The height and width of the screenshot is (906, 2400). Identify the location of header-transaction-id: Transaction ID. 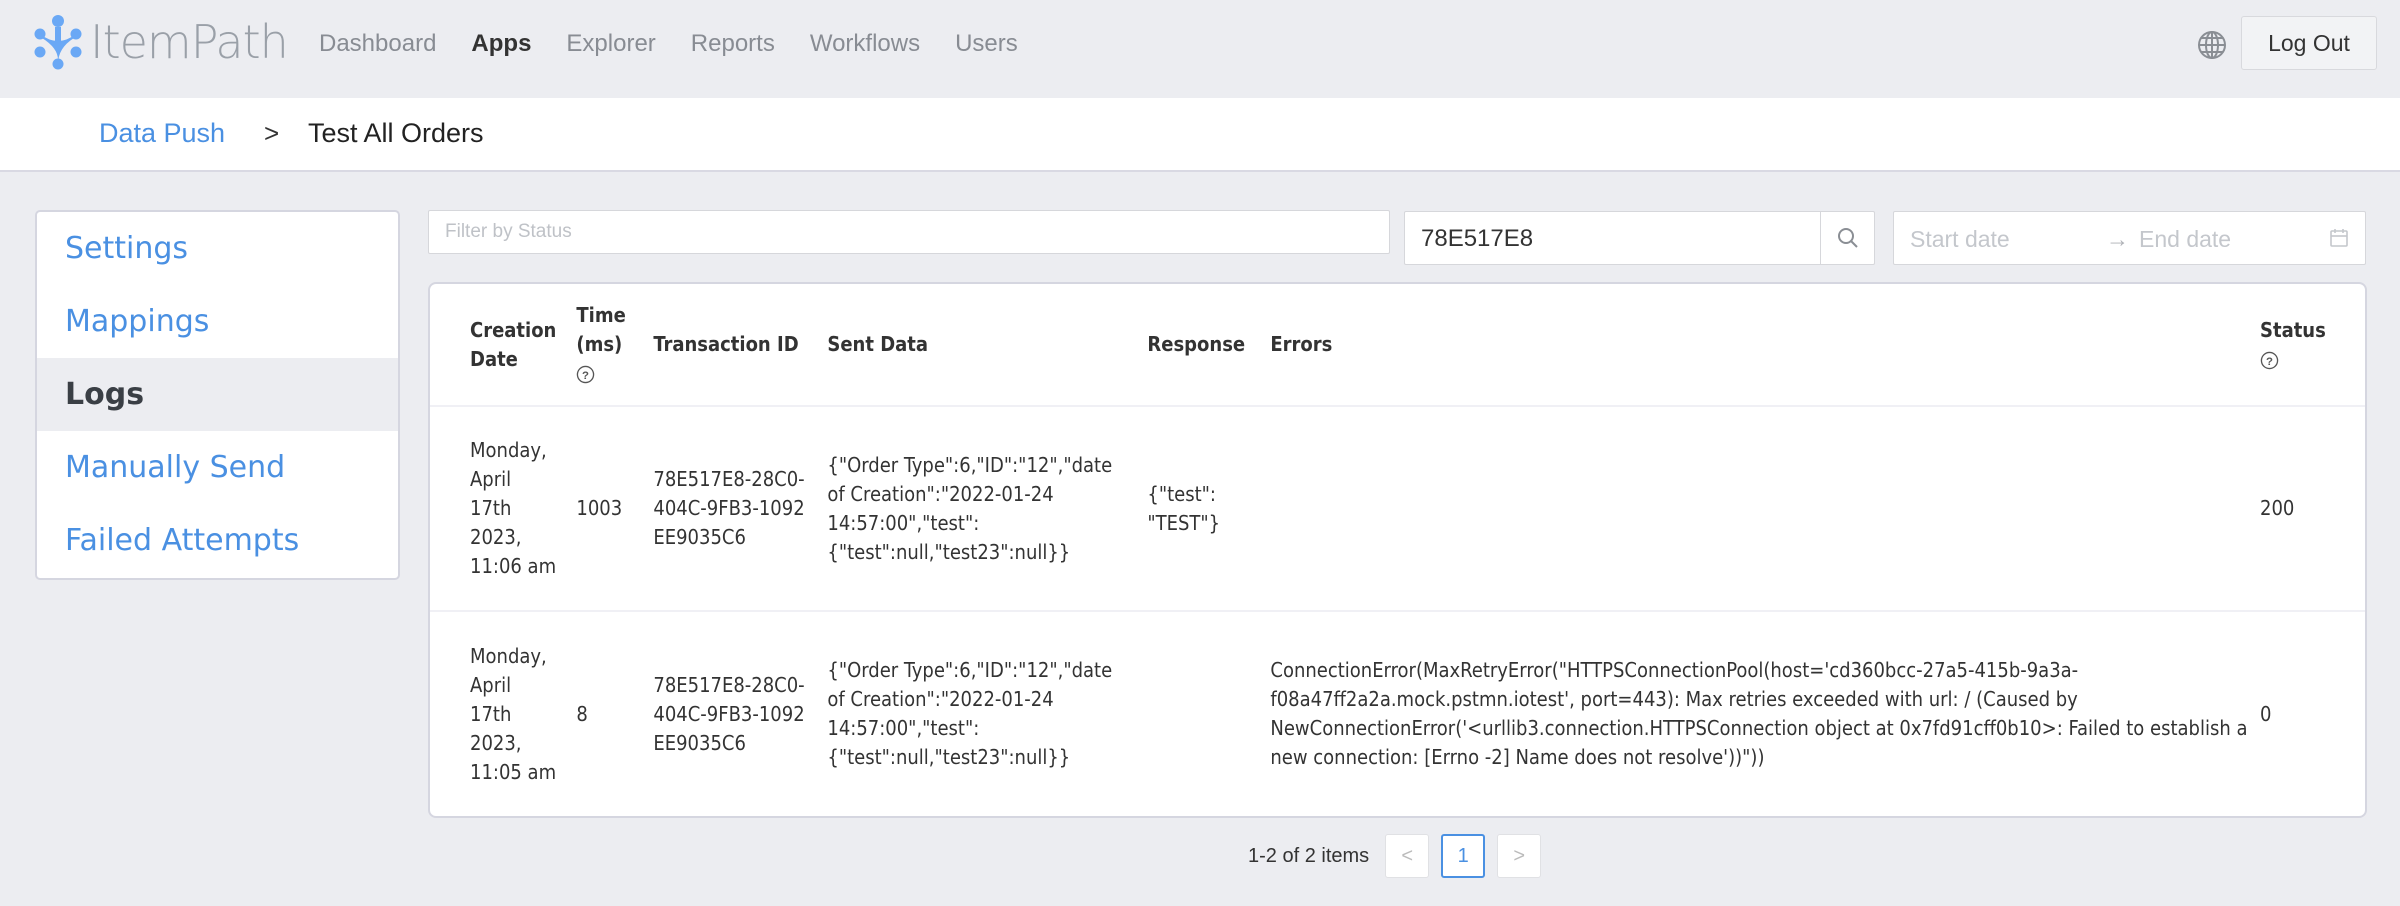
(730, 345).